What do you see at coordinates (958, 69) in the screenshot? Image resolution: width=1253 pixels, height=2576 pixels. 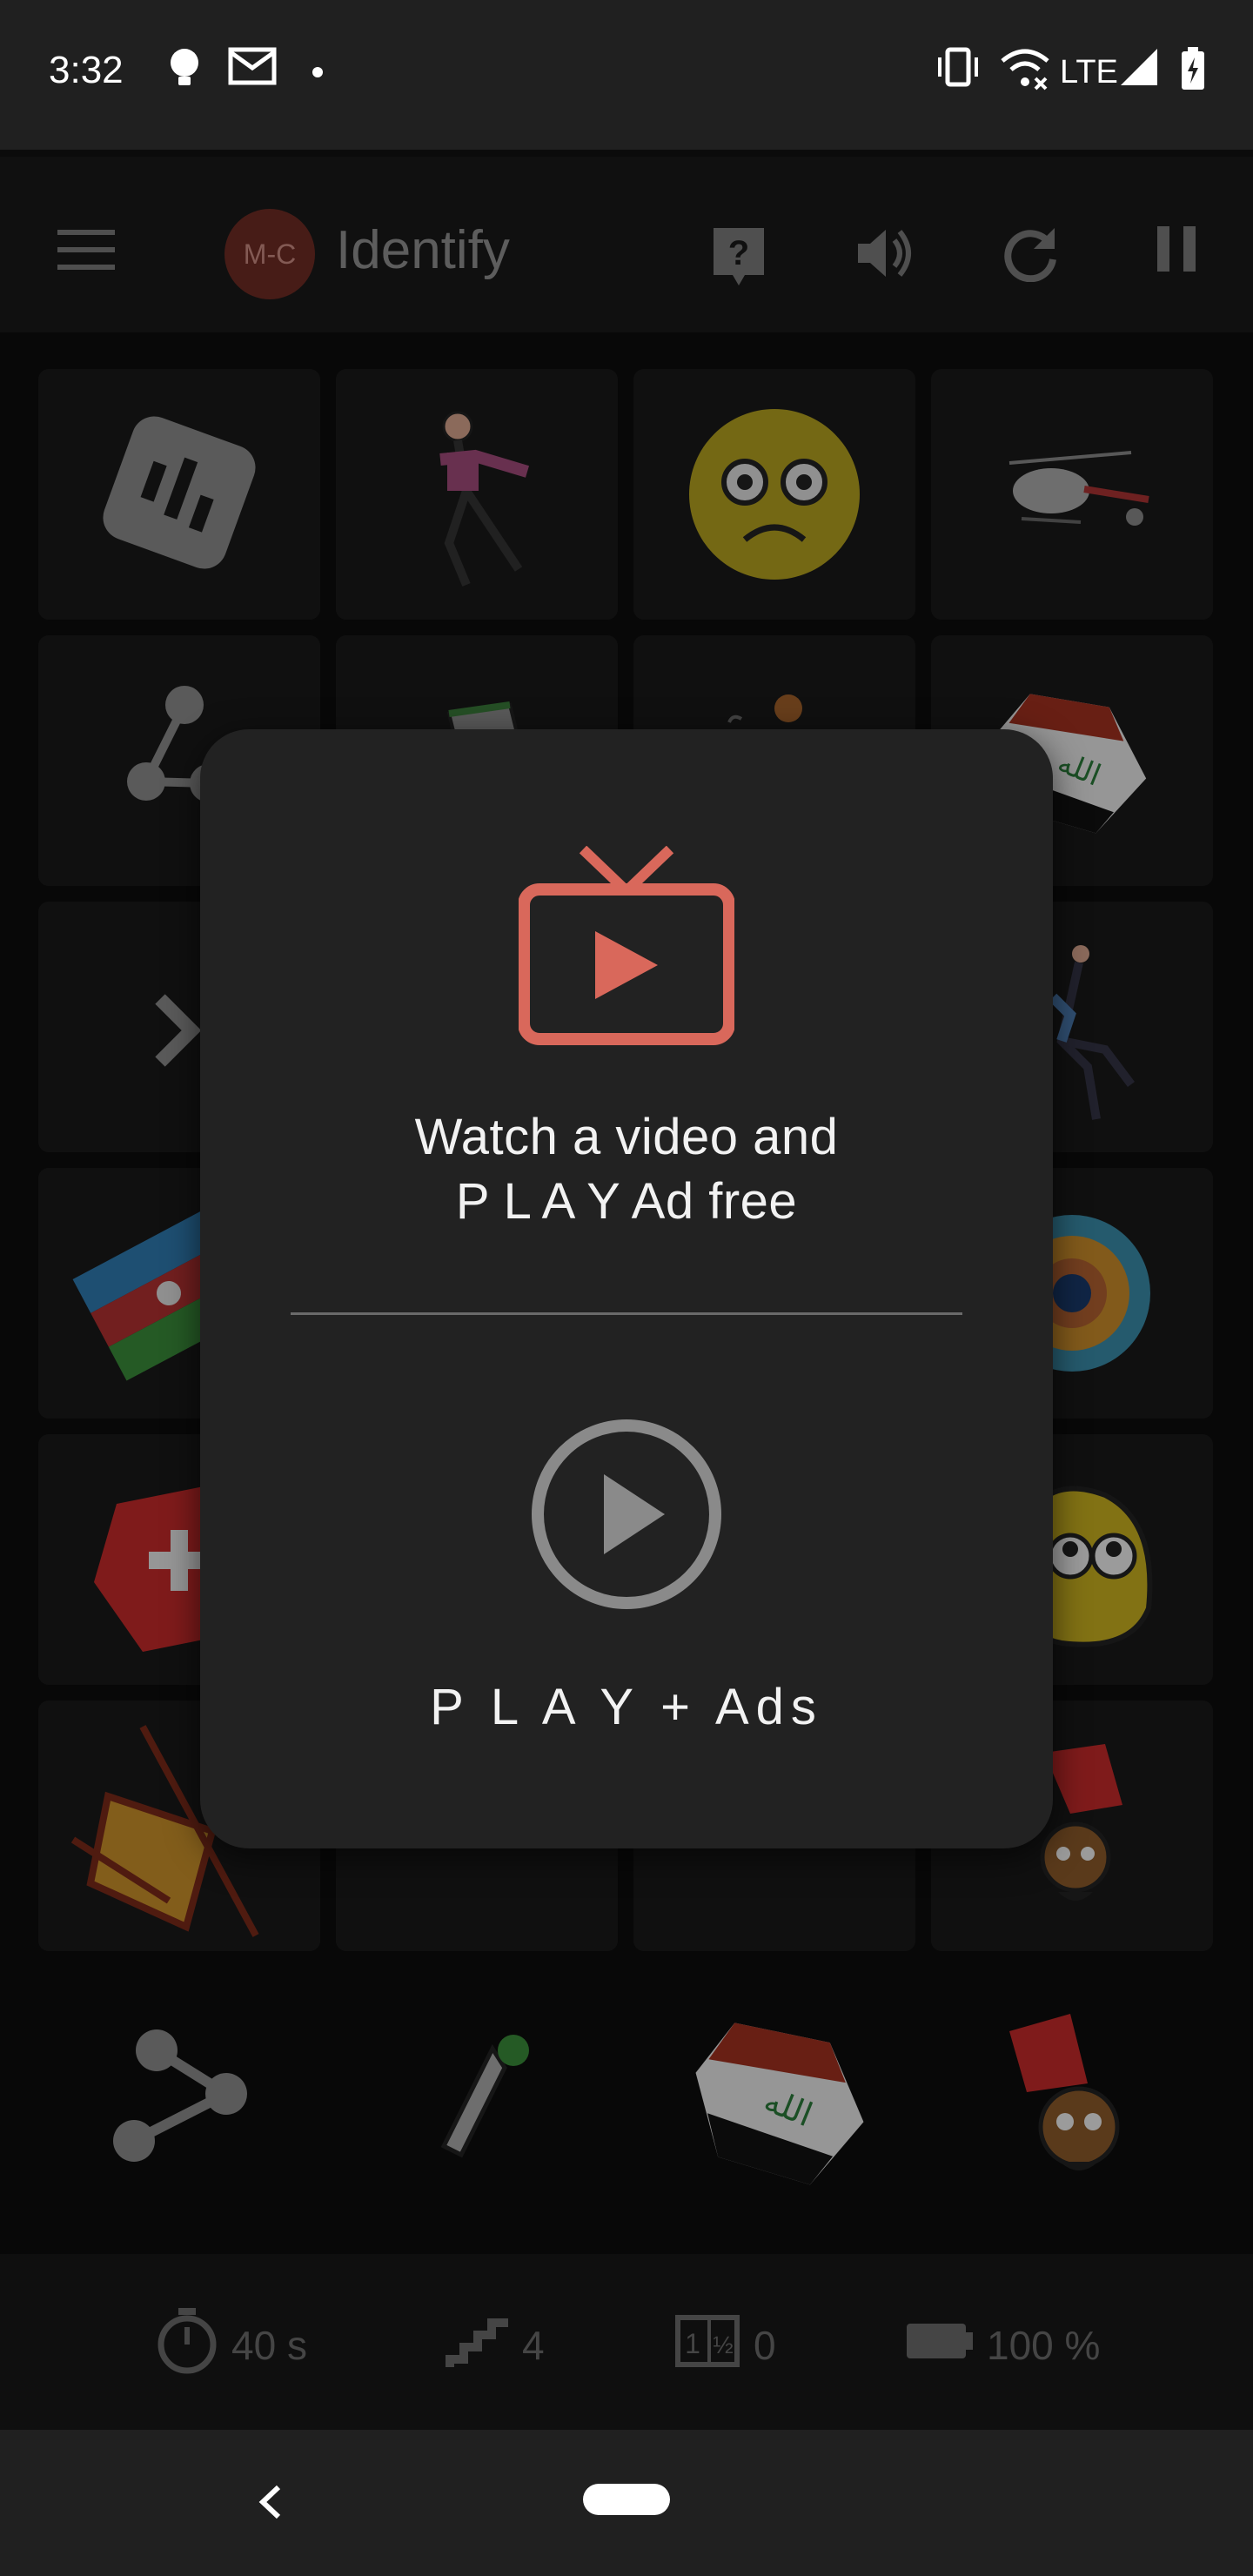 I see `vibrate-icon` at bounding box center [958, 69].